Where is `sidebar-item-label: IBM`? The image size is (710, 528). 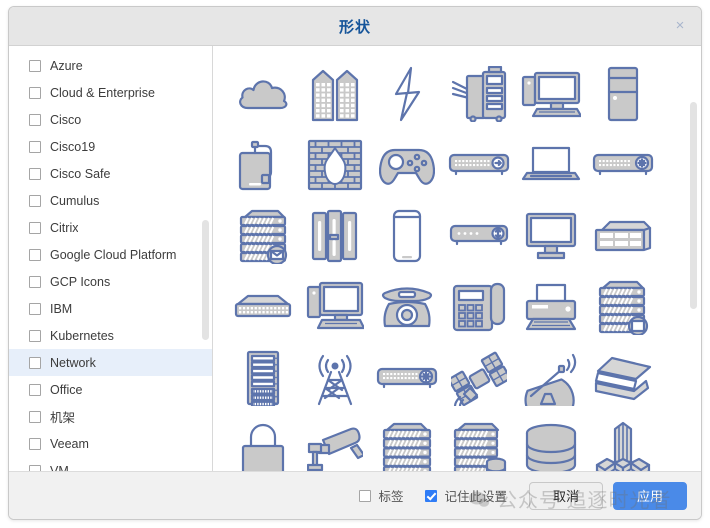 sidebar-item-label: IBM is located at coordinates (61, 308).